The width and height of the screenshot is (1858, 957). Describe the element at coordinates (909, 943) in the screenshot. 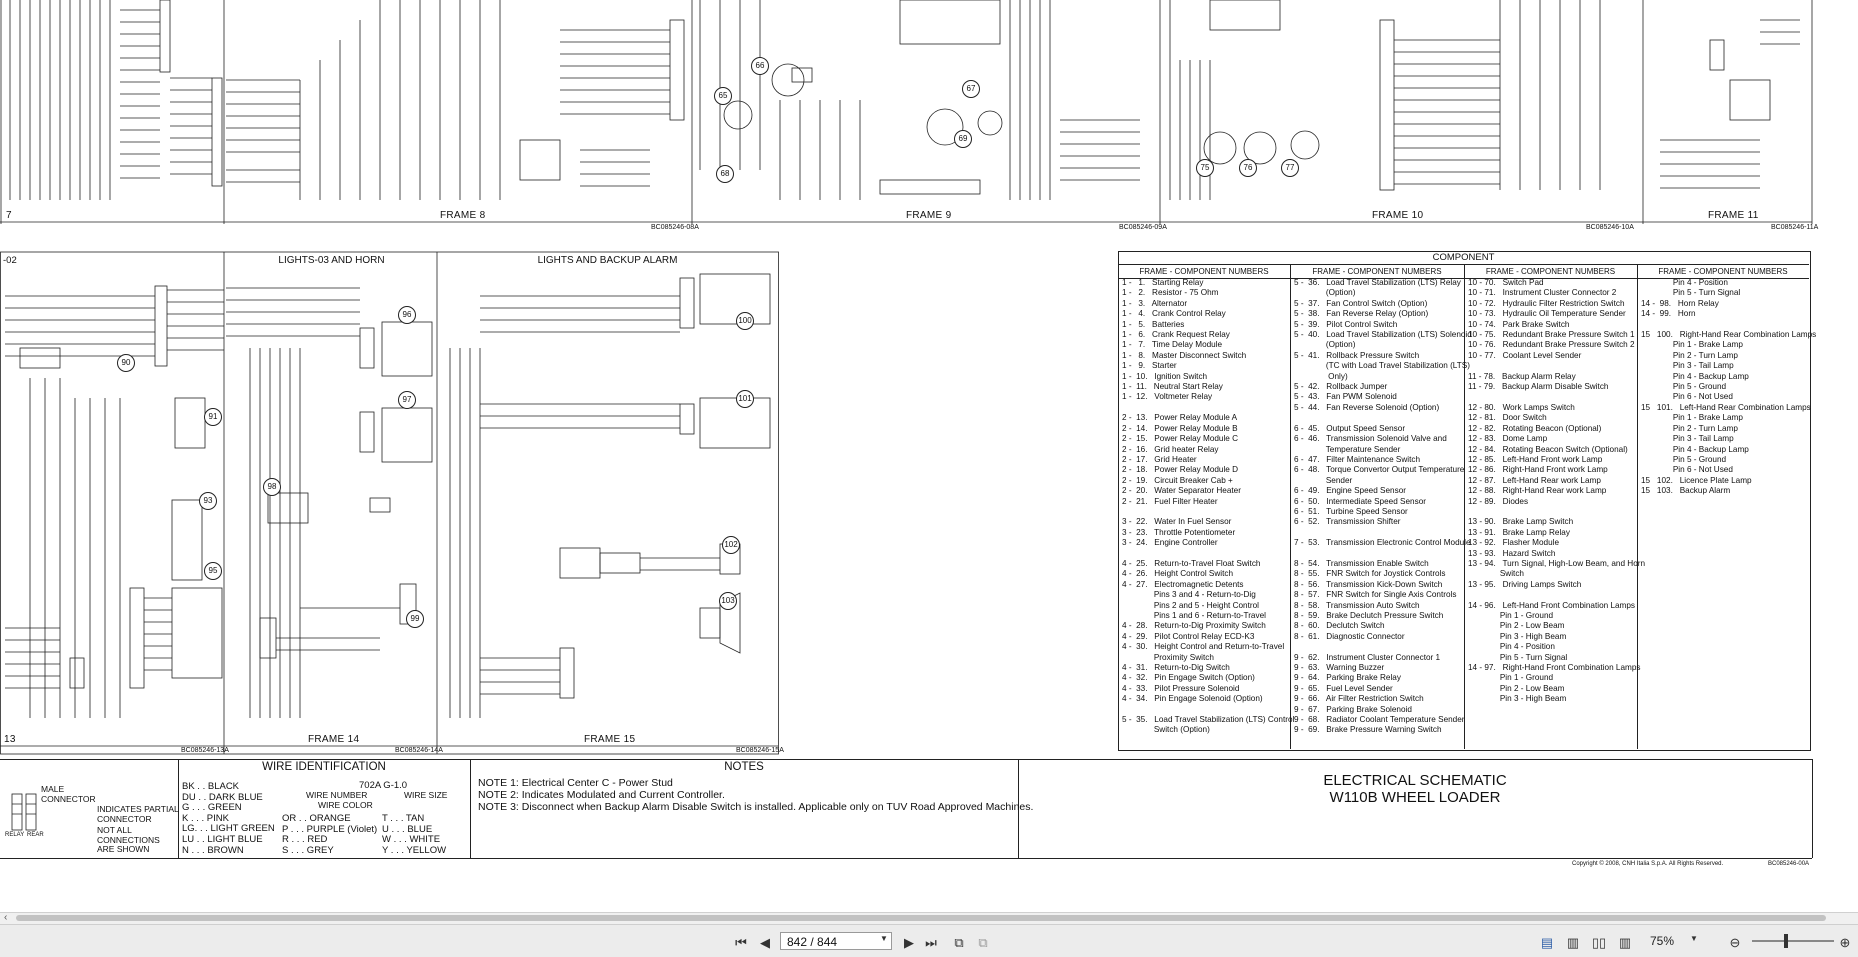

I see `next-page-icon: ▶` at that location.